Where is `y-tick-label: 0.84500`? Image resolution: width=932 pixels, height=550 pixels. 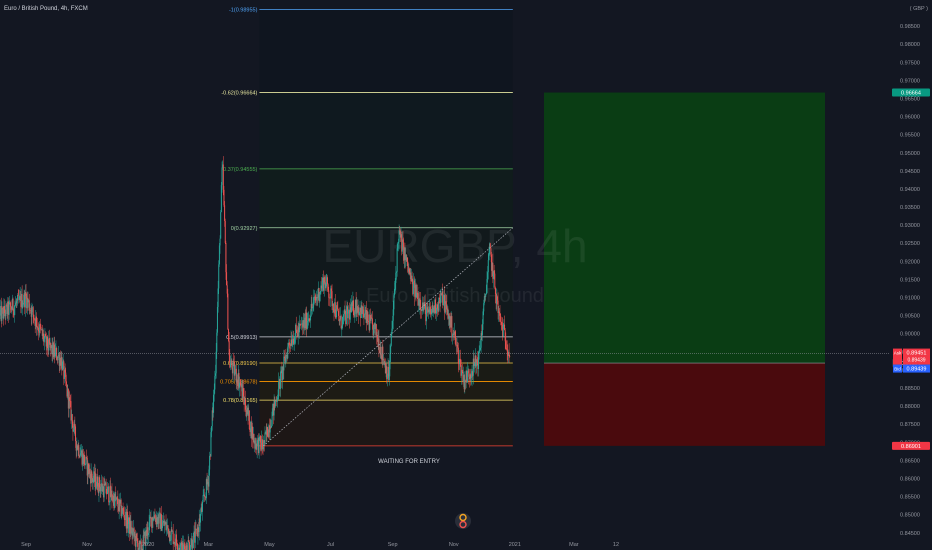 y-tick-label: 0.84500 is located at coordinates (910, 534).